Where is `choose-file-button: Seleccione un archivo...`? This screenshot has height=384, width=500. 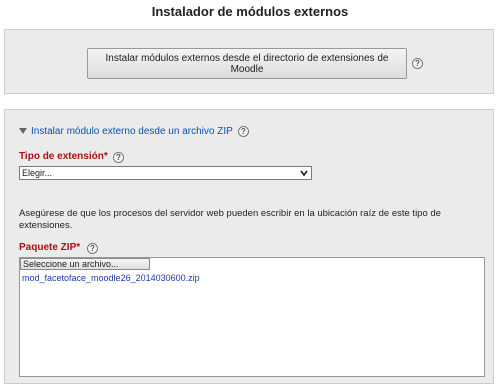 choose-file-button: Seleccione un archivo... is located at coordinates (85, 264).